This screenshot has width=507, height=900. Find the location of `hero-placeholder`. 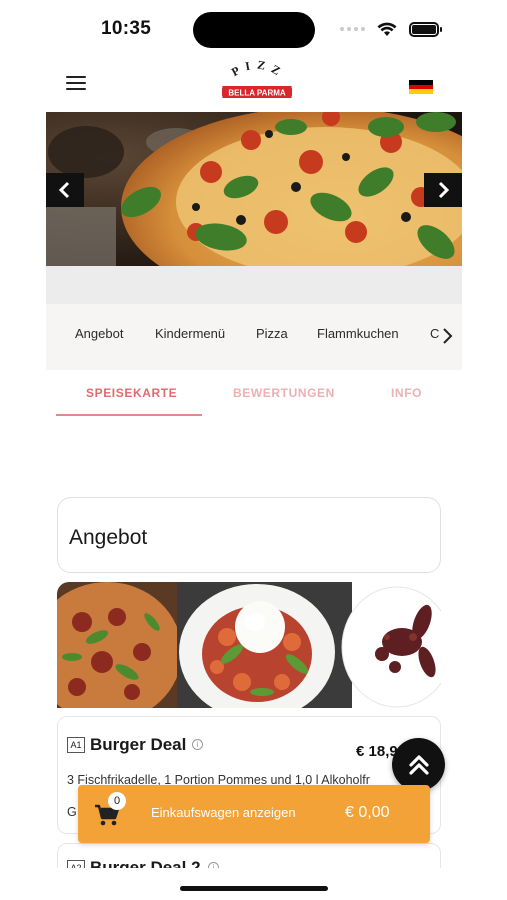

hero-placeholder is located at coordinates (254, 285).